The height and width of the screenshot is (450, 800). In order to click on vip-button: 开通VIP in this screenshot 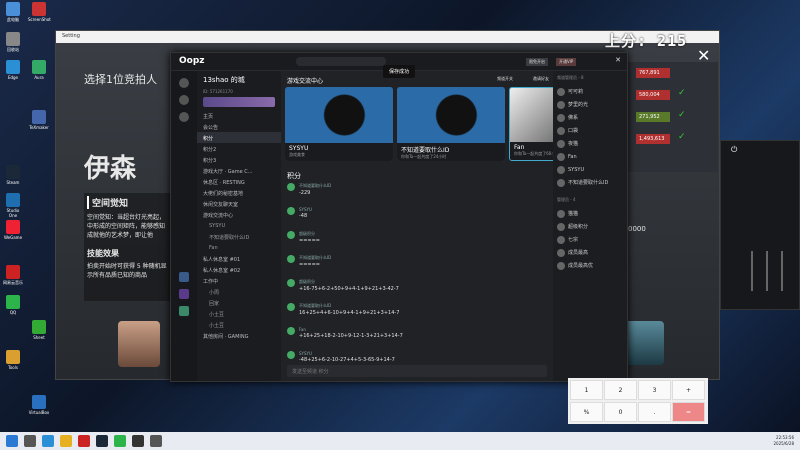, I will do `click(566, 62)`.